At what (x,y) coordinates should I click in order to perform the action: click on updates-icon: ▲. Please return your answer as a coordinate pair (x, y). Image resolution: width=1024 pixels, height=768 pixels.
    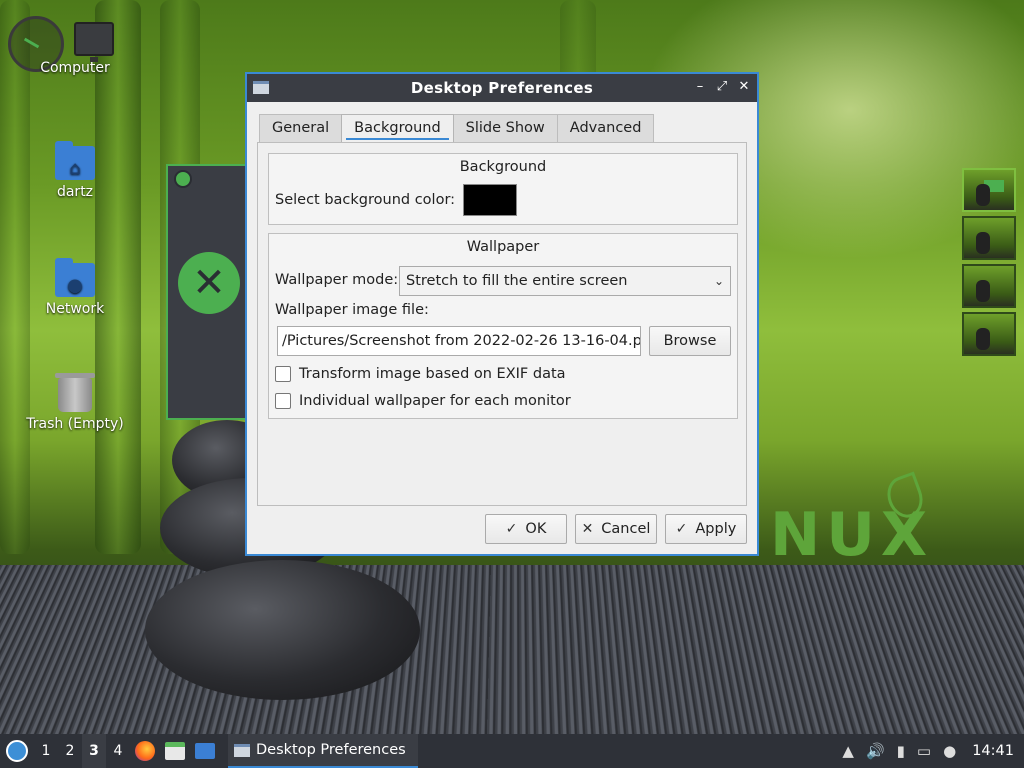
    Looking at the image, I should click on (848, 751).